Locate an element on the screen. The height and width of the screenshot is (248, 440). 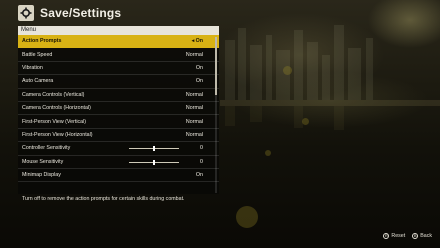
setting-label: Camera Controls (Vertical) is located at coordinates (53, 94).